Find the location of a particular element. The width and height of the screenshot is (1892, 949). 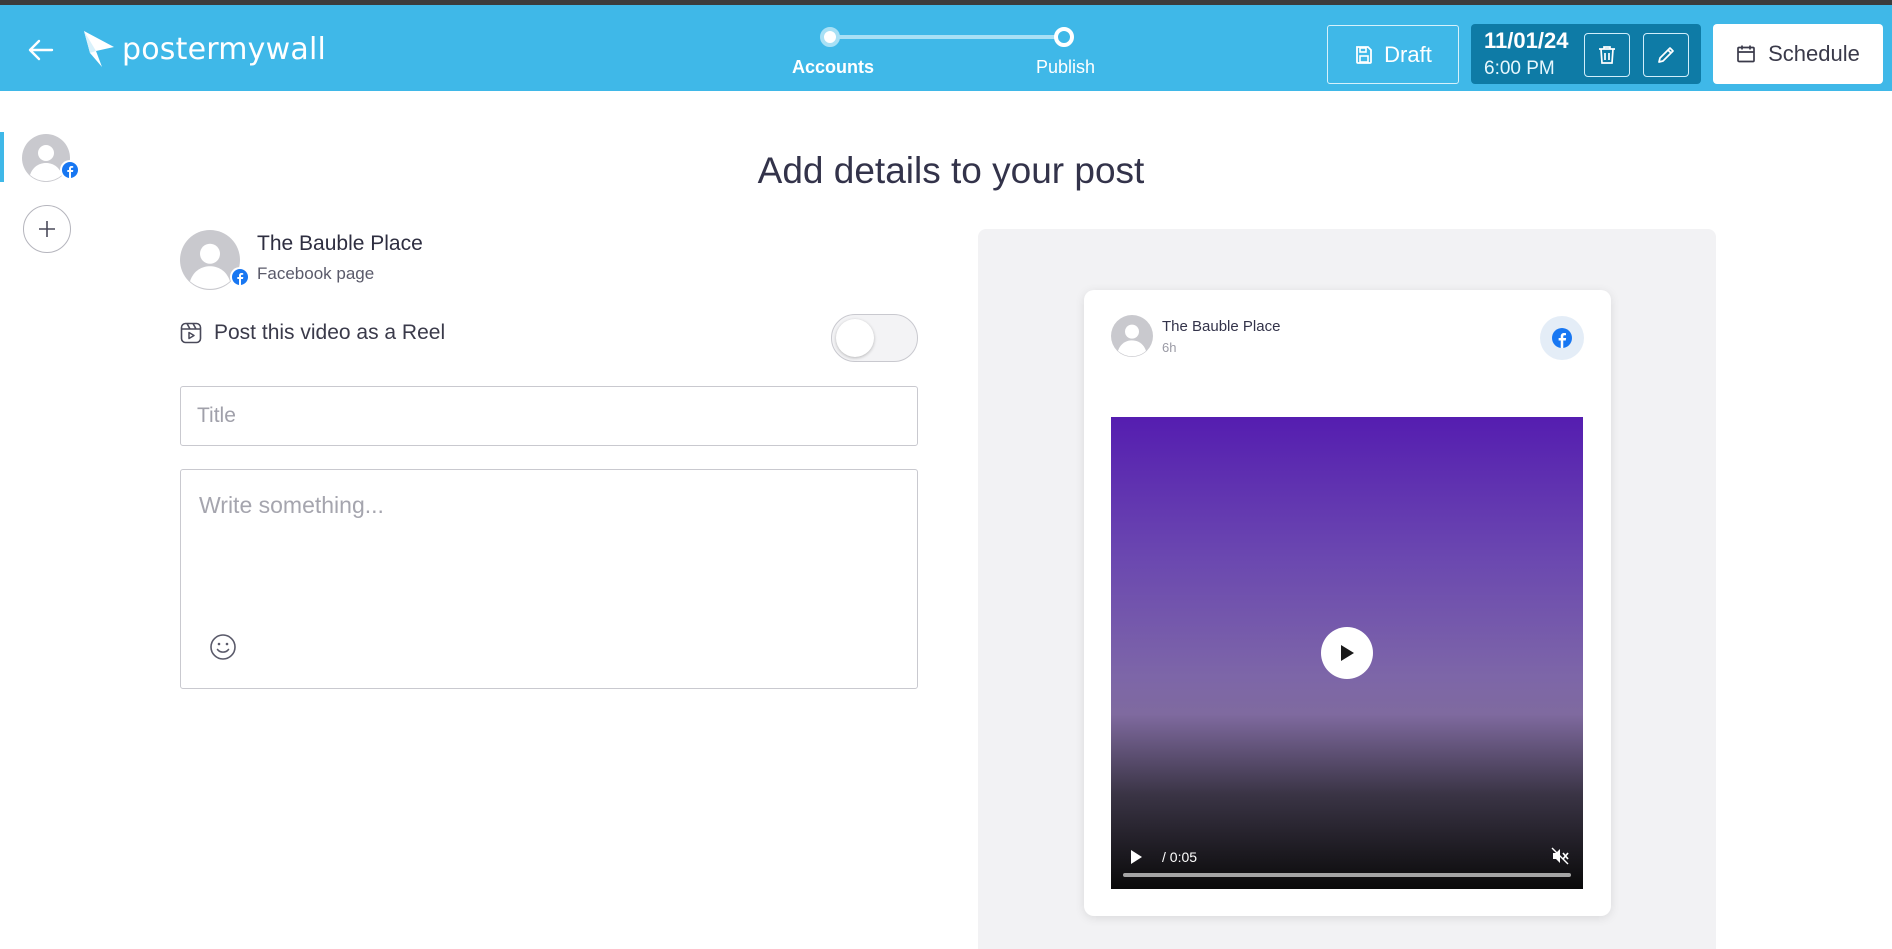

step-dot-publish is located at coordinates (1064, 37).